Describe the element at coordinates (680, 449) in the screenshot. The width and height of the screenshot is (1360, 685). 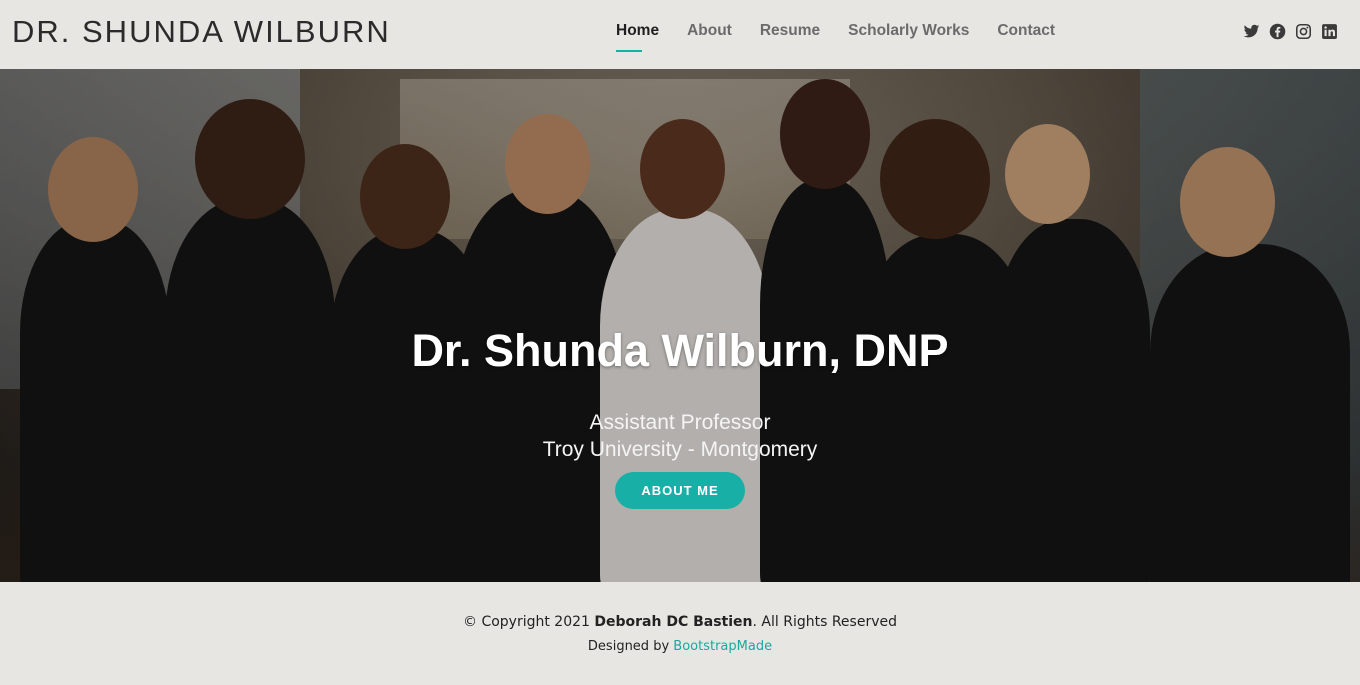
I see `hero-subtitle-institution: Troy University - Montgomery` at that location.